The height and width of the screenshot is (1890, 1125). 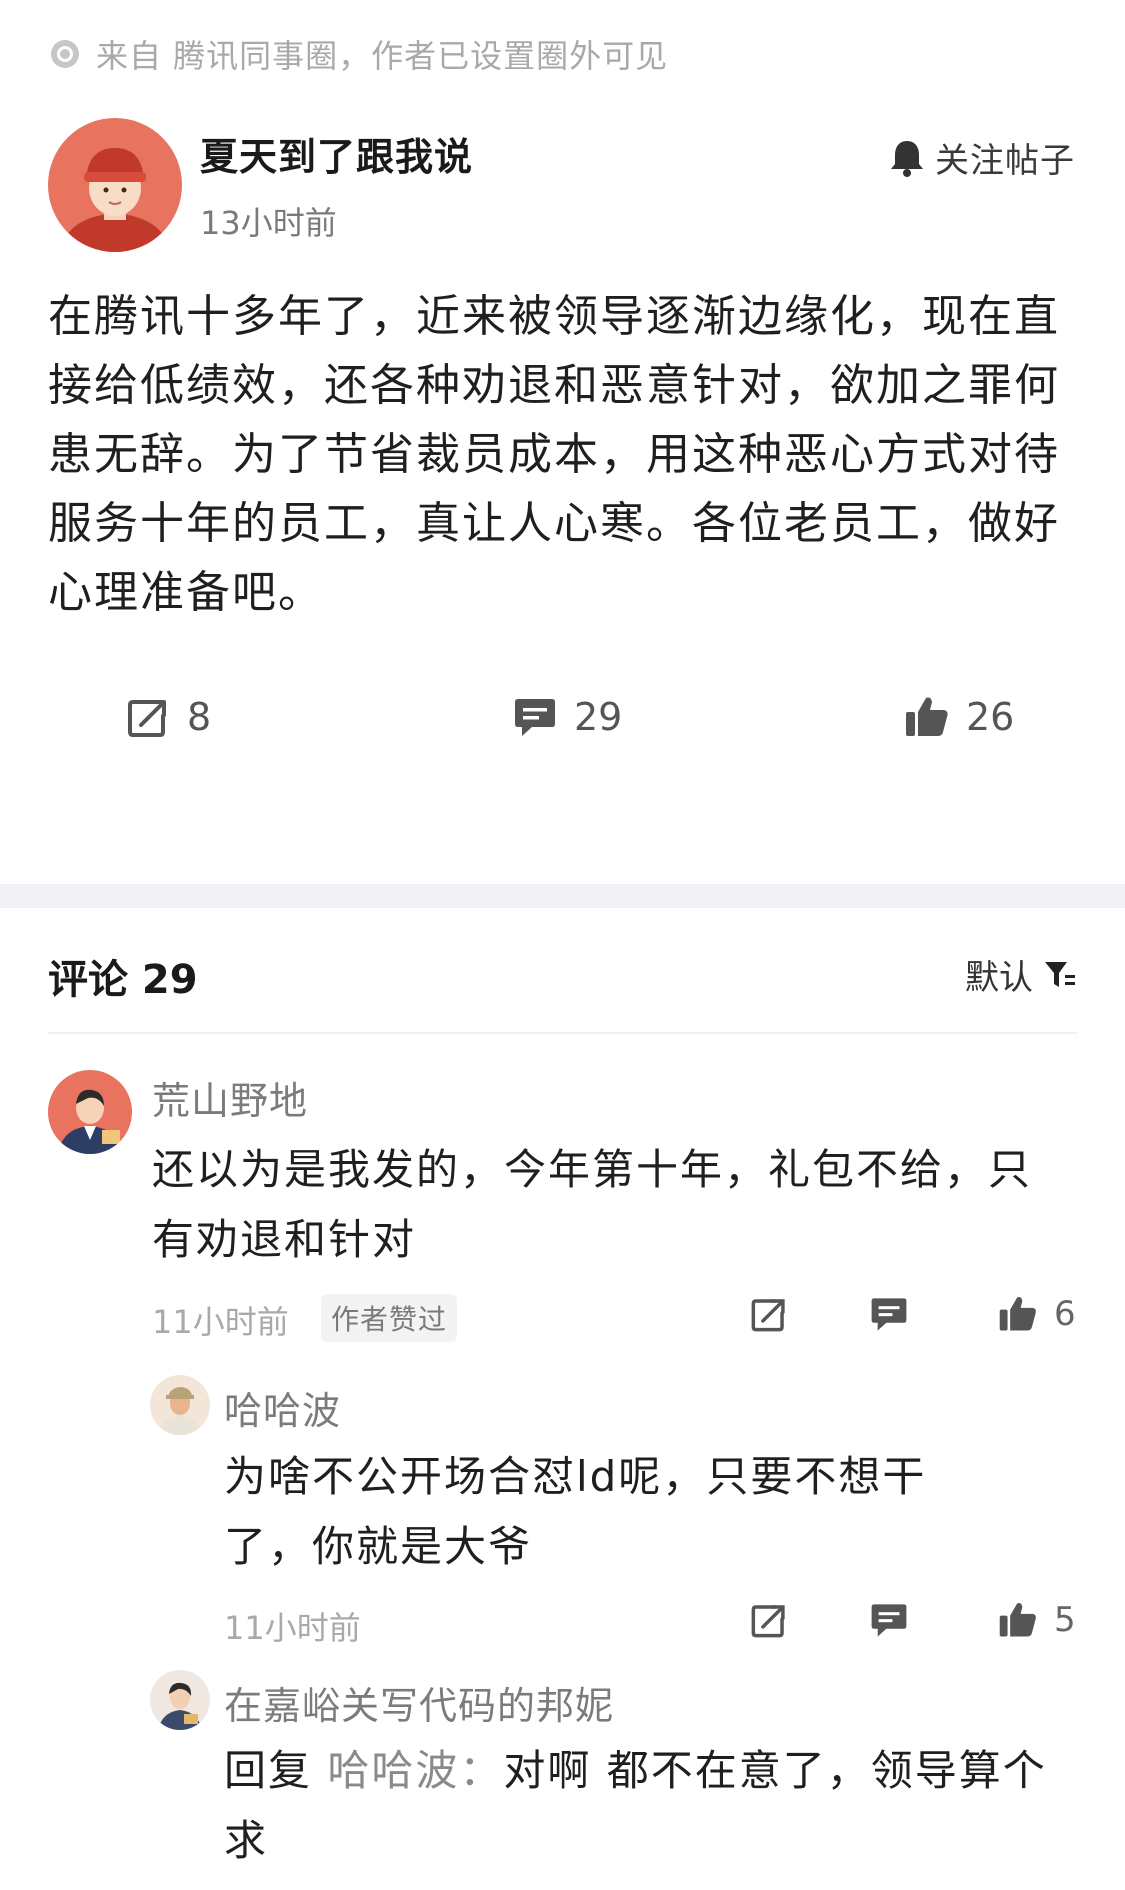 I want to click on share-count: 8, so click(x=199, y=717).